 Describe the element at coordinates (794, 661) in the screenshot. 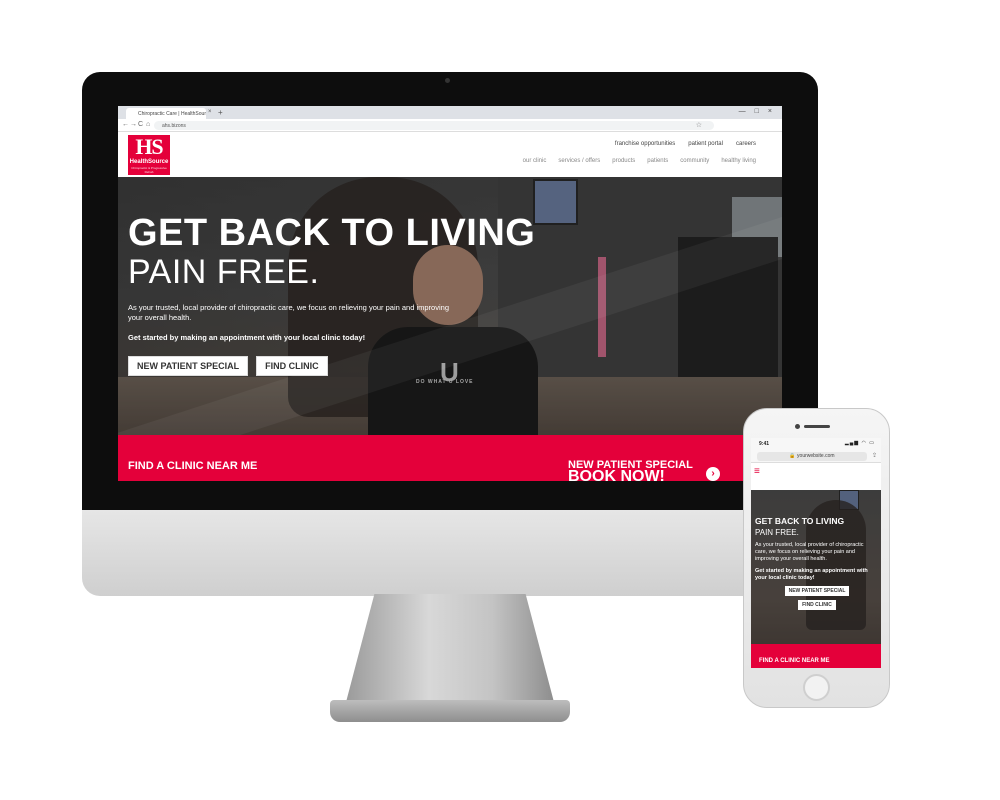

I see `mobile-find-clinic-near-me-link: FIND A CLINIC NEAR ME` at that location.